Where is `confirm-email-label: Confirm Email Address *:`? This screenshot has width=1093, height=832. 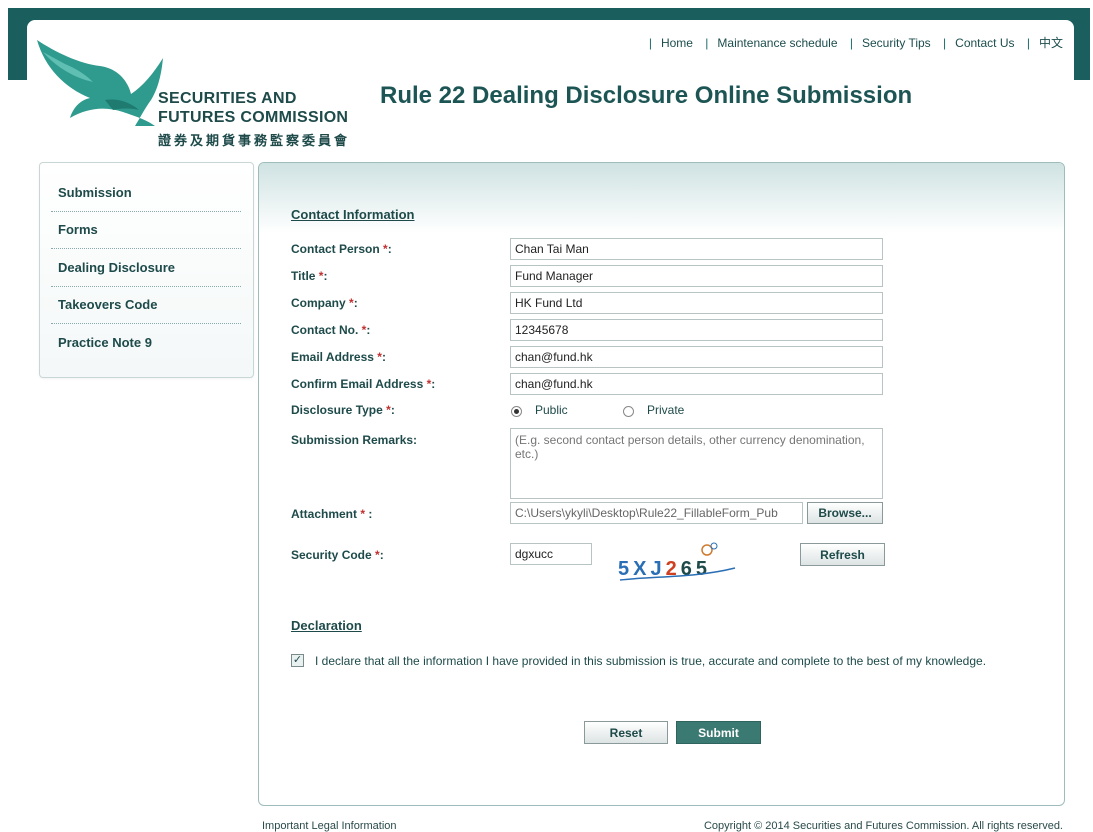
confirm-email-label: Confirm Email Address *: is located at coordinates (363, 384).